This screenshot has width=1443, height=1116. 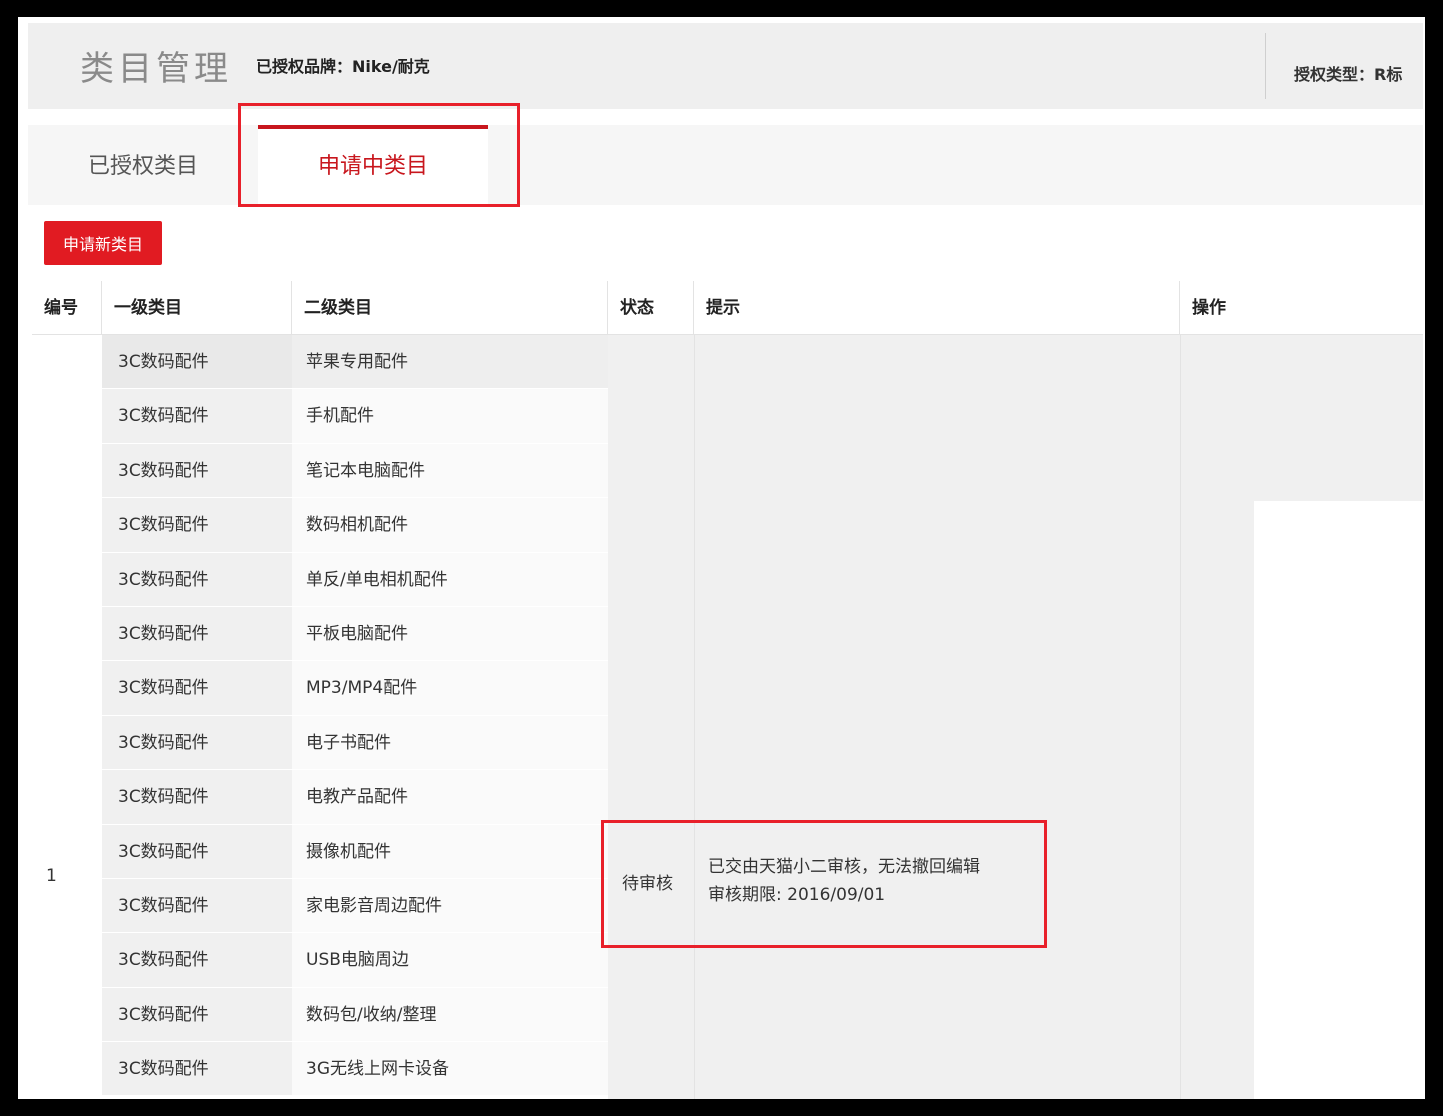 I want to click on status-column-bg, so click(x=651, y=717).